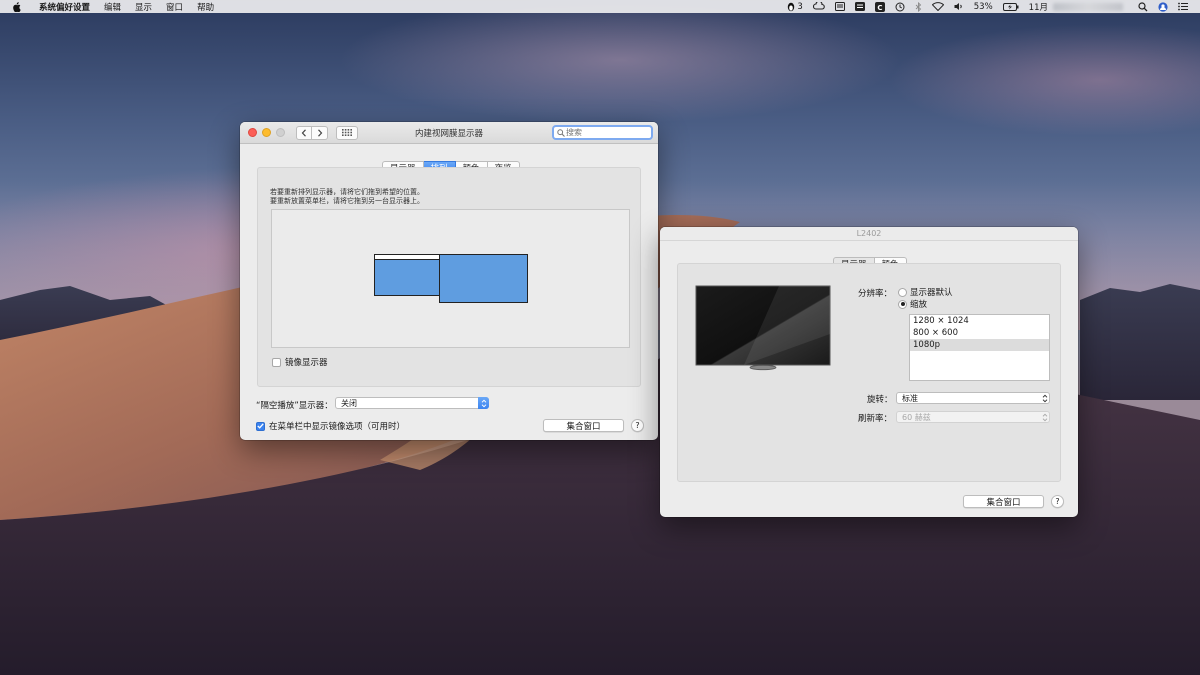 The image size is (1200, 675). I want to click on rotation-select: 标准, so click(973, 398).